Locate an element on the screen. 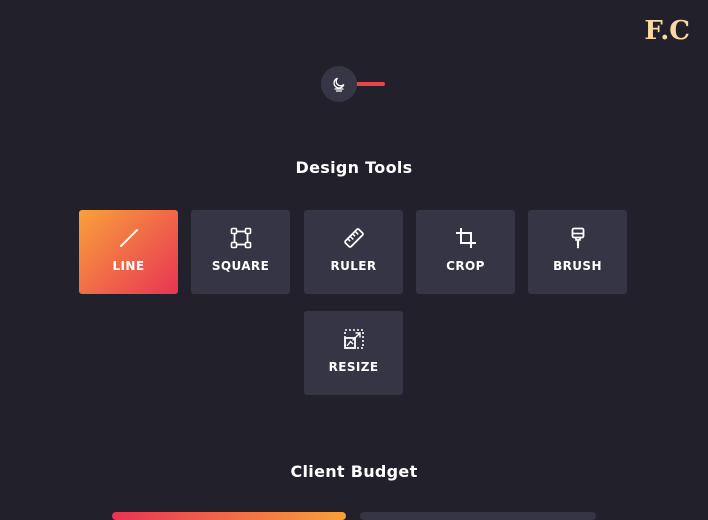 The width and height of the screenshot is (708, 520). tool-tile-line: LINE is located at coordinates (128, 252).